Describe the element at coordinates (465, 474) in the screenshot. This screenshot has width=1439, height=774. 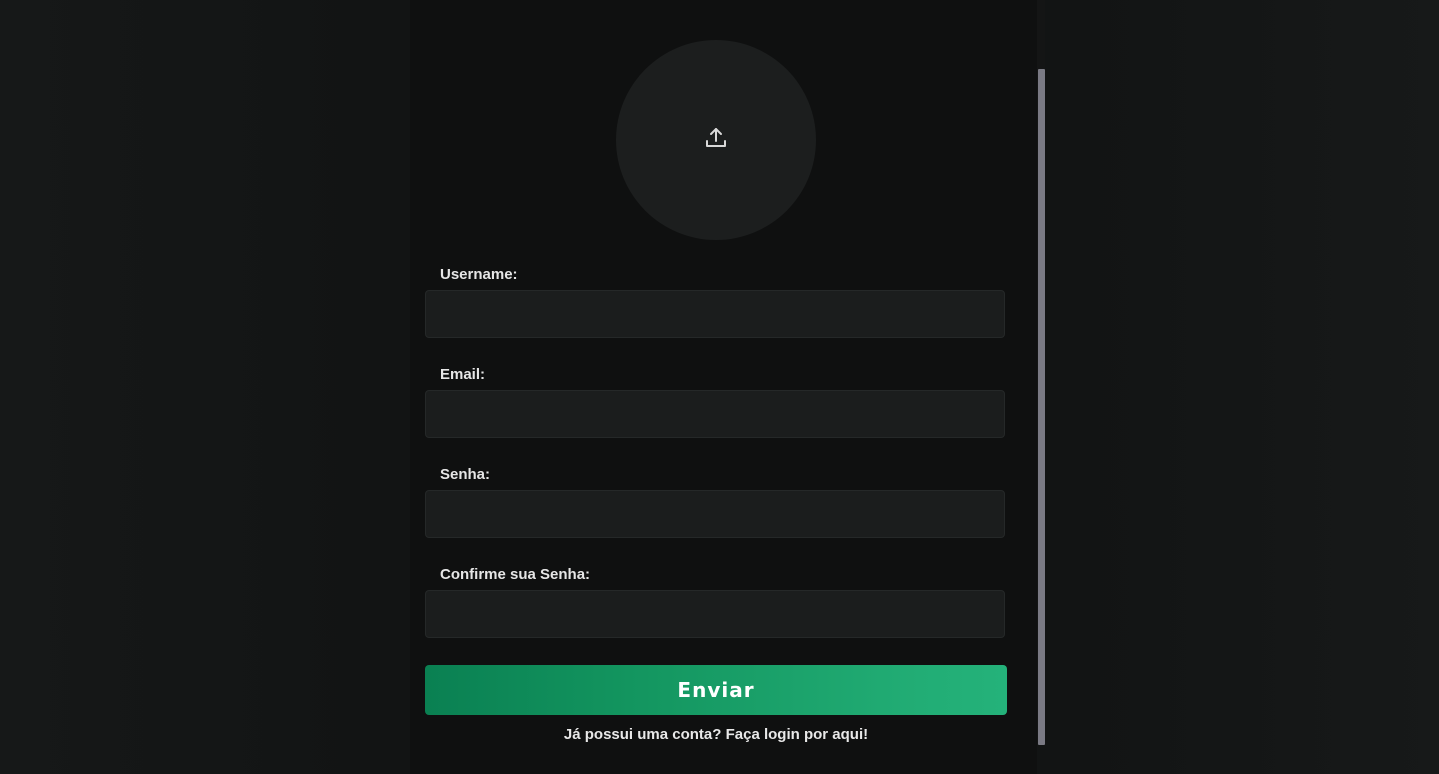
I see `password-label: Senha:` at that location.